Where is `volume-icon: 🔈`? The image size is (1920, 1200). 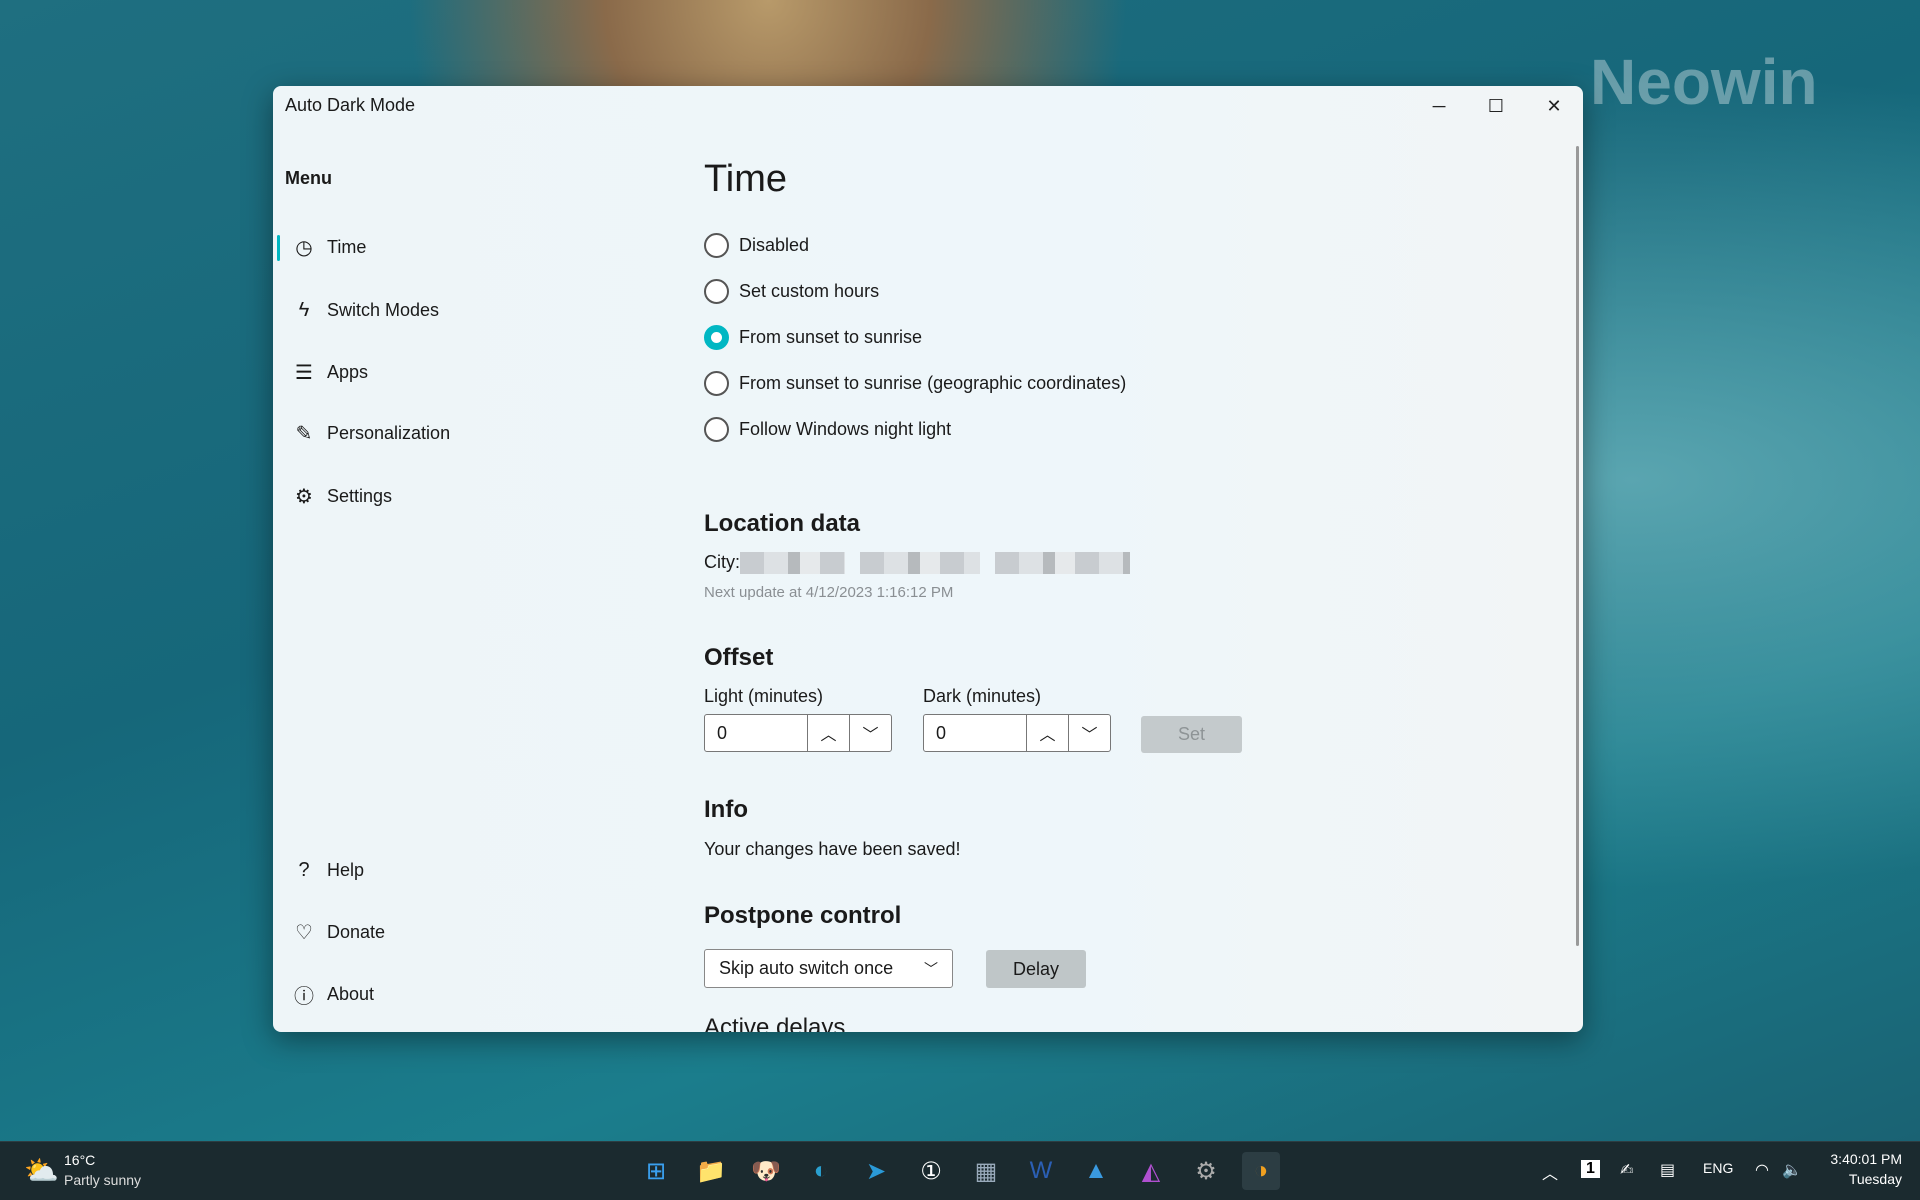
volume-icon: 🔈 is located at coordinates (1792, 1170).